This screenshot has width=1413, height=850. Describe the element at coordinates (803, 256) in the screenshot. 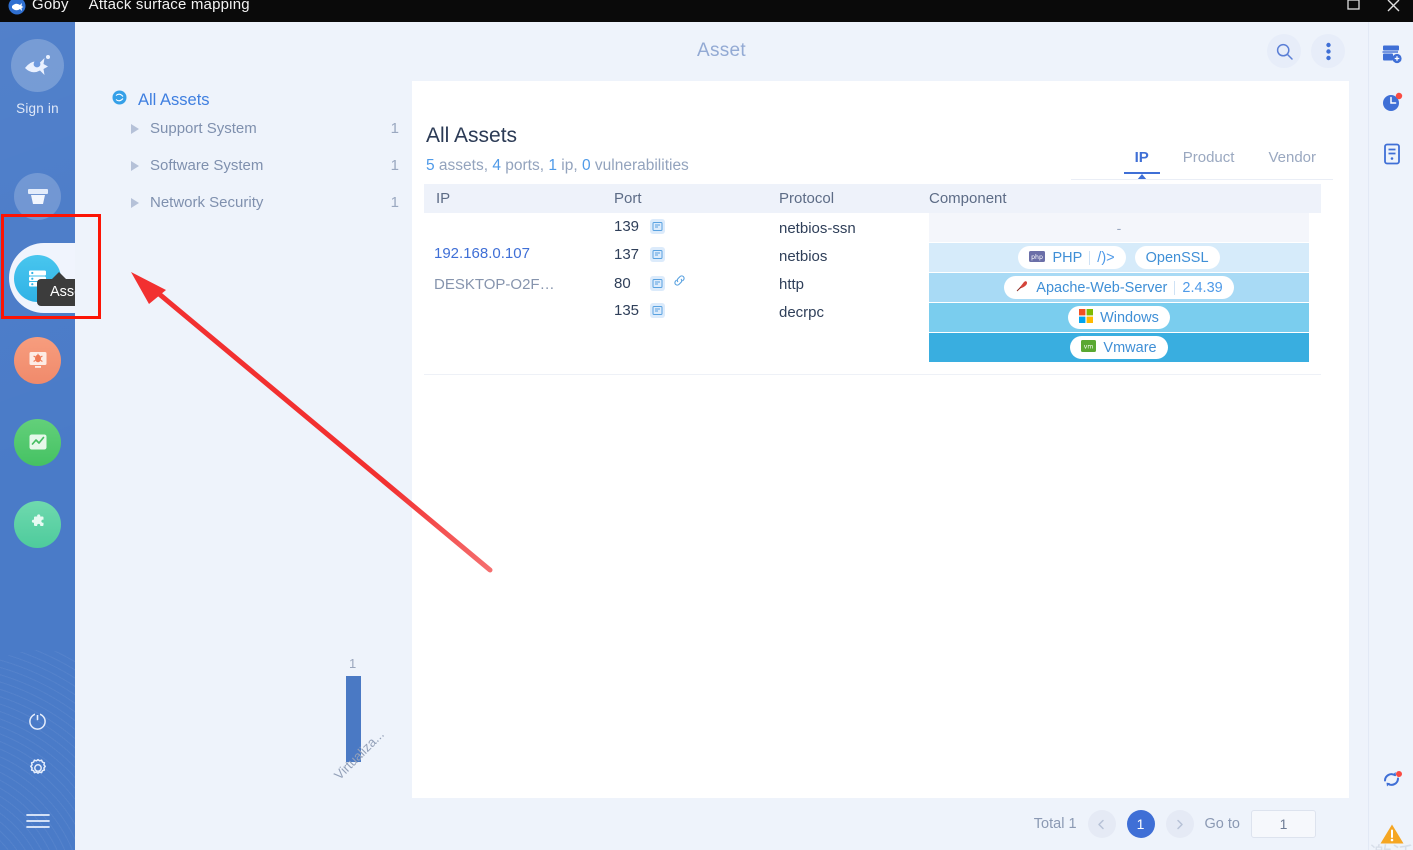

I see `protocol-value: netbios` at that location.